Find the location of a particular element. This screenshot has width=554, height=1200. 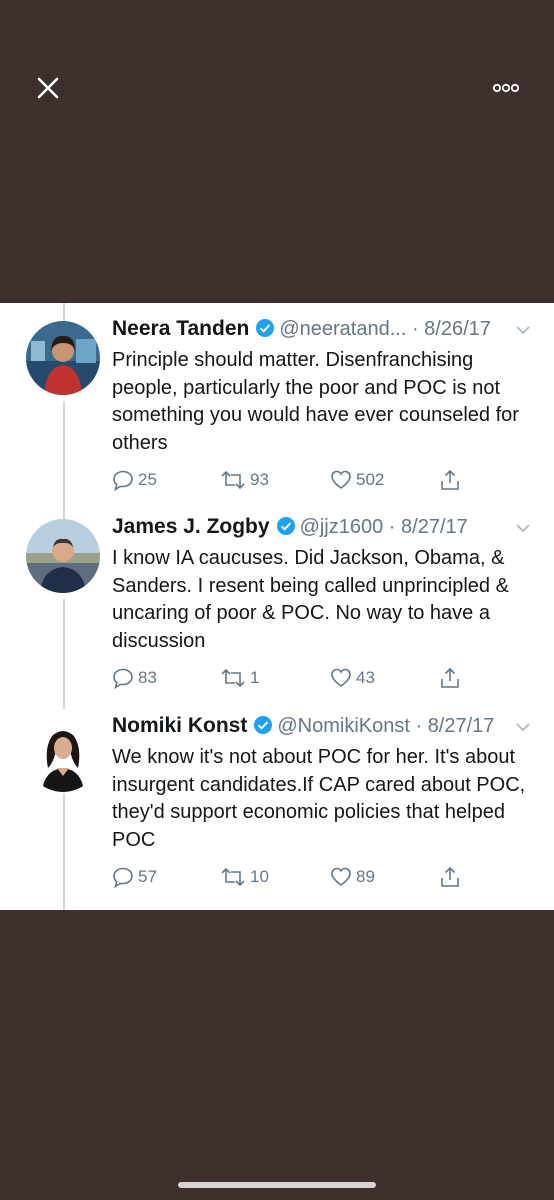

display-name: Neera Tanden is located at coordinates (180, 328).